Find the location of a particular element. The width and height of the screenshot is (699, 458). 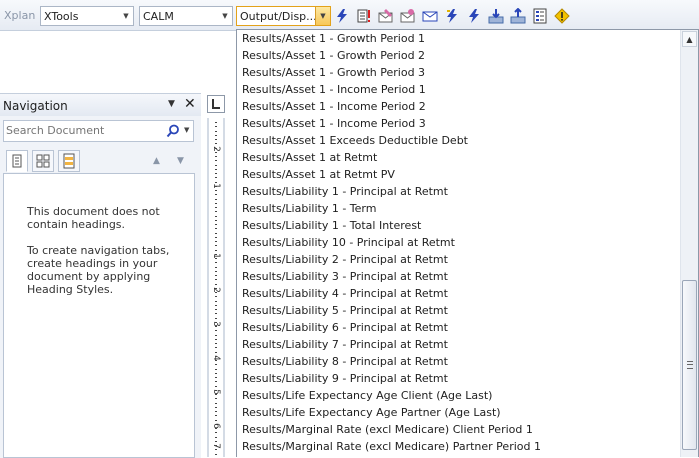

search-document-input is located at coordinates (81, 130).